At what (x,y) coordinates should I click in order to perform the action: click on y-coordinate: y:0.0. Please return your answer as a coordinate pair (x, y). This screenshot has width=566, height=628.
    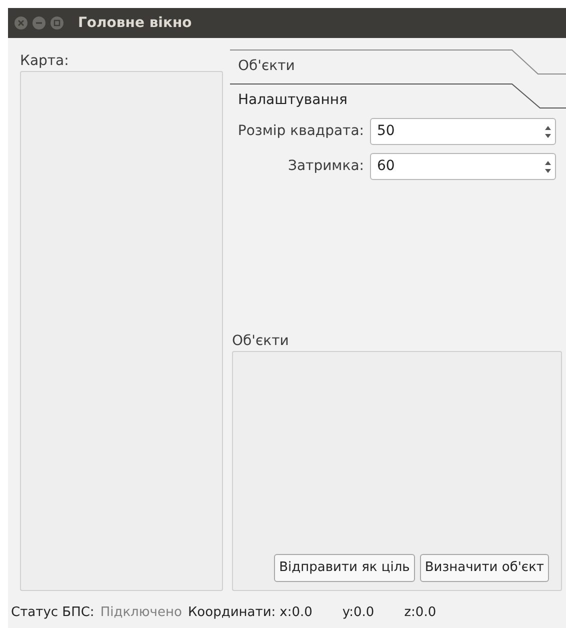
    Looking at the image, I should click on (358, 613).